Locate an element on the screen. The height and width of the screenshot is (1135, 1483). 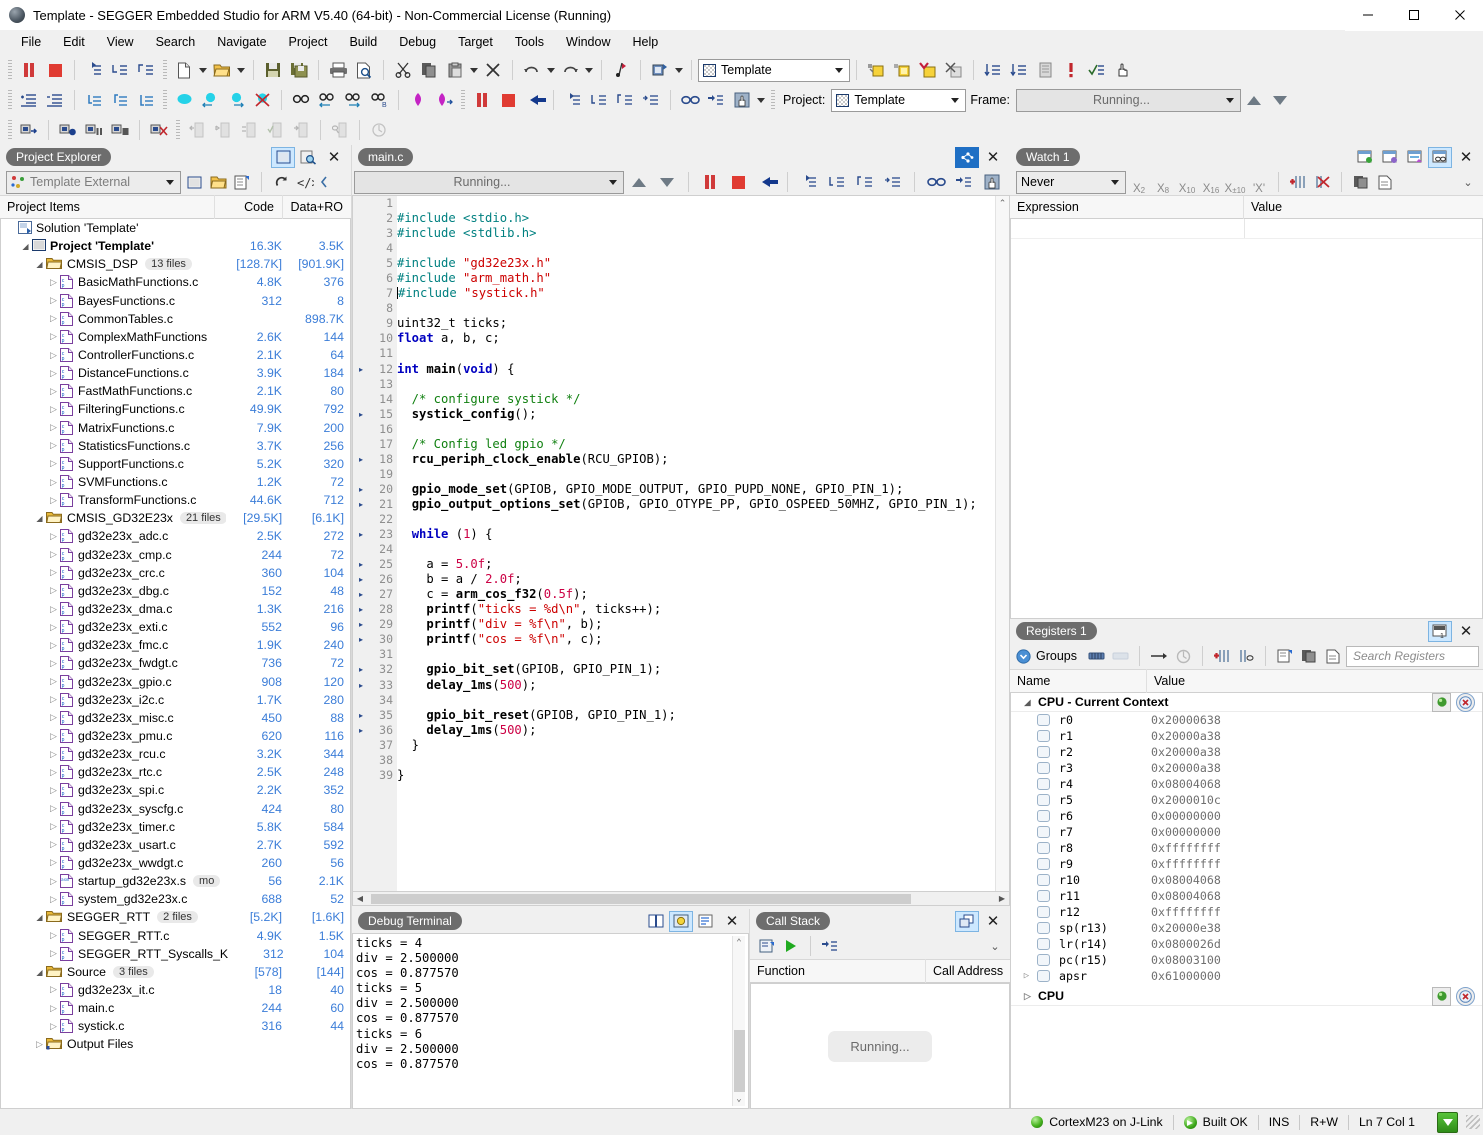
save-all-button is located at coordinates (299, 70).